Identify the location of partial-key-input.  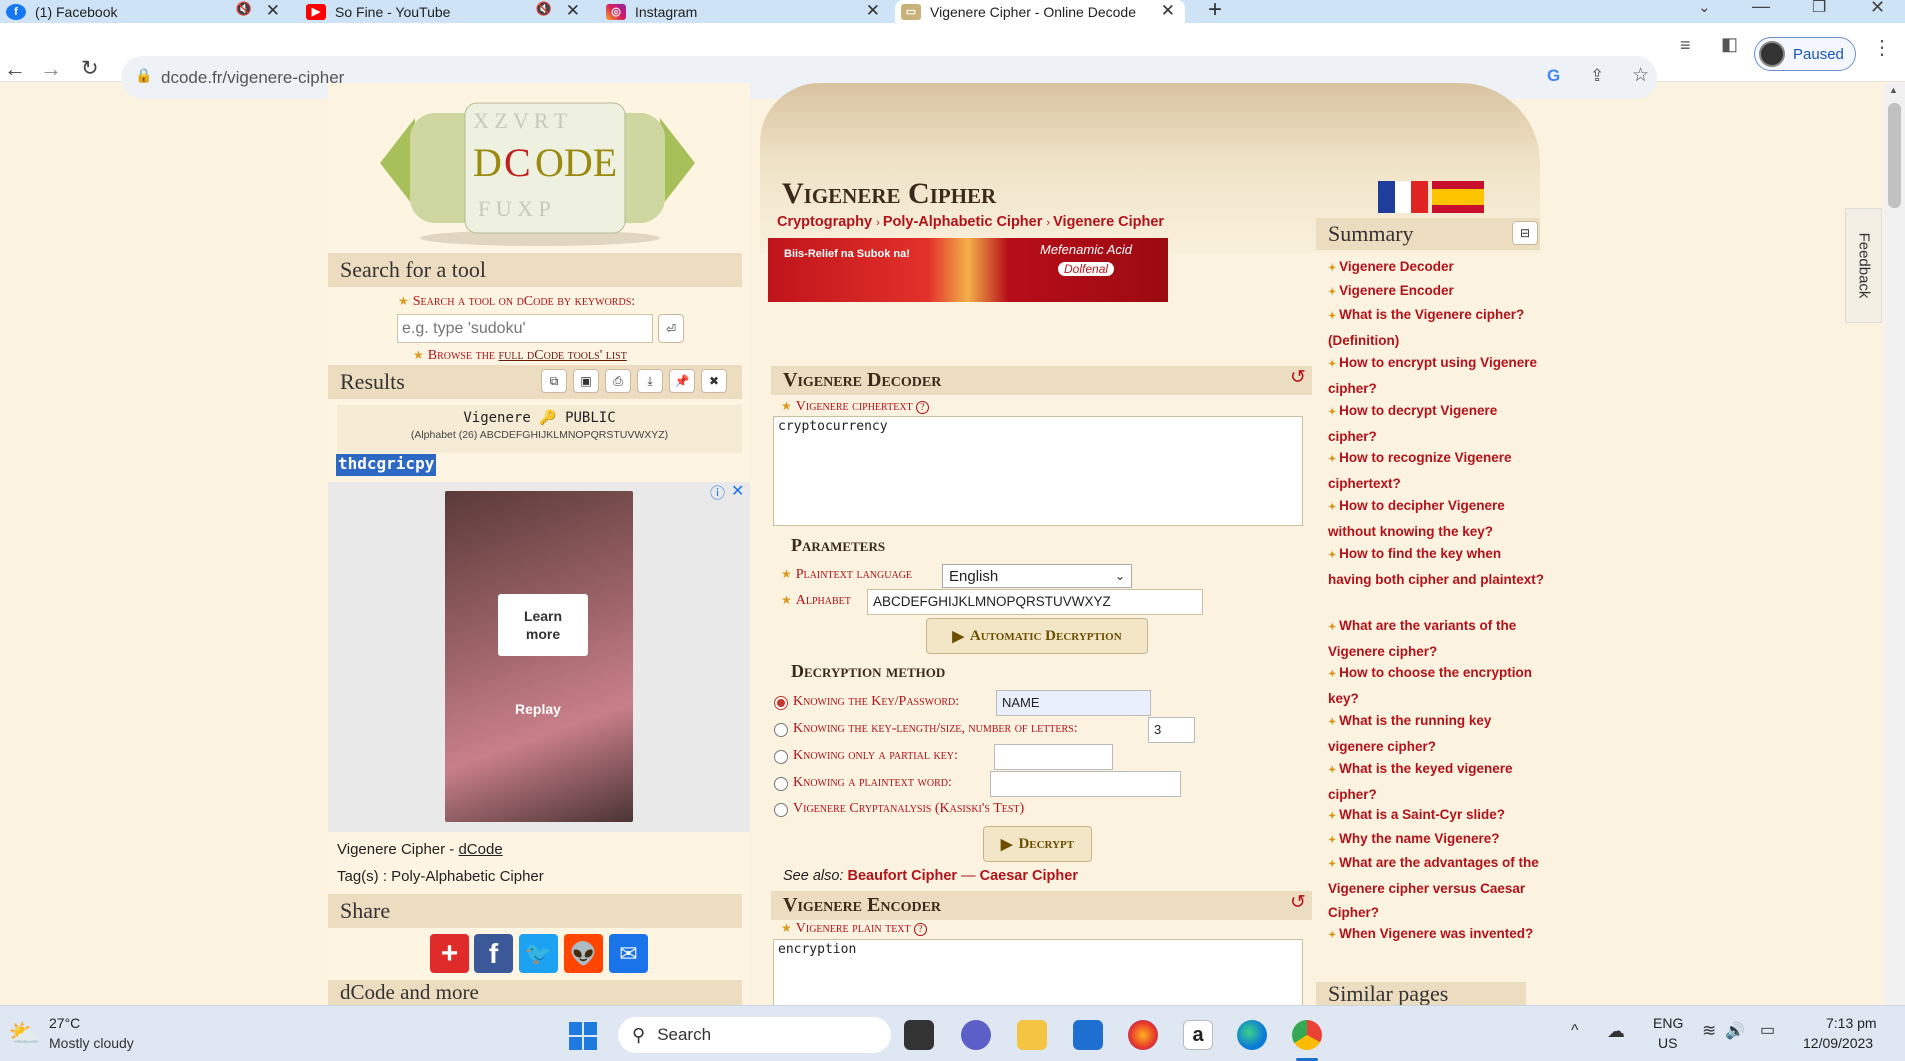
(1053, 757).